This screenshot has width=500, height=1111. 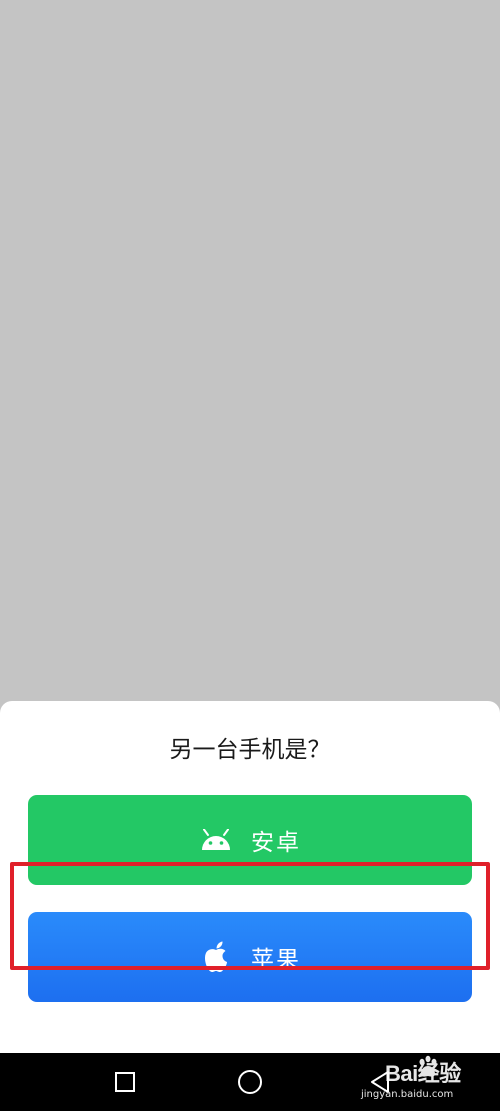 I want to click on watermark-brand: Bai经验, so click(x=423, y=1073).